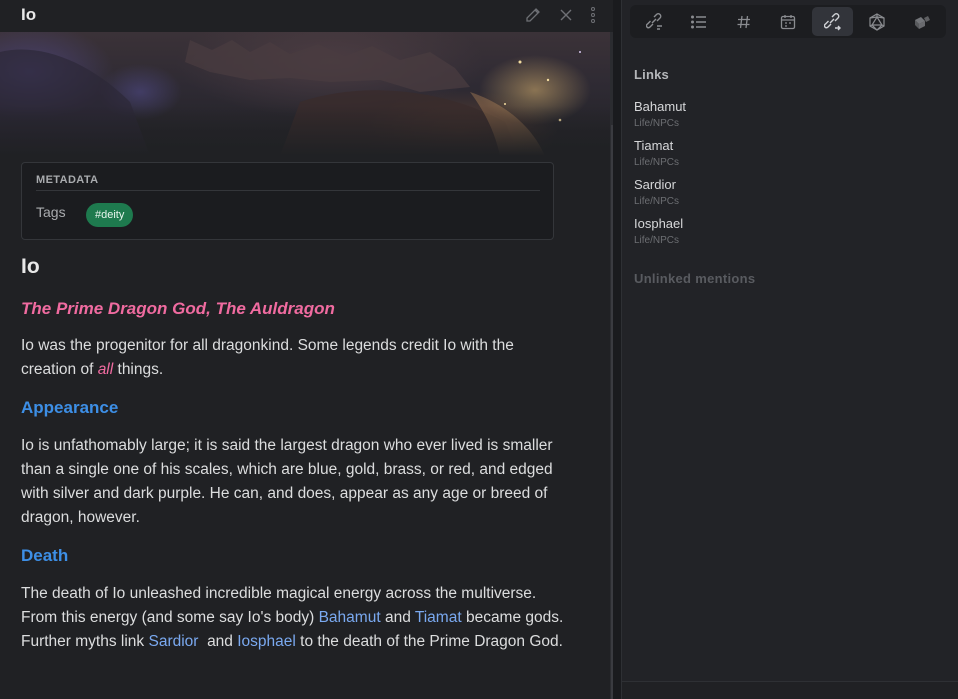 The height and width of the screenshot is (699, 958). Describe the element at coordinates (655, 184) in the screenshot. I see `link-name: Sardior` at that location.